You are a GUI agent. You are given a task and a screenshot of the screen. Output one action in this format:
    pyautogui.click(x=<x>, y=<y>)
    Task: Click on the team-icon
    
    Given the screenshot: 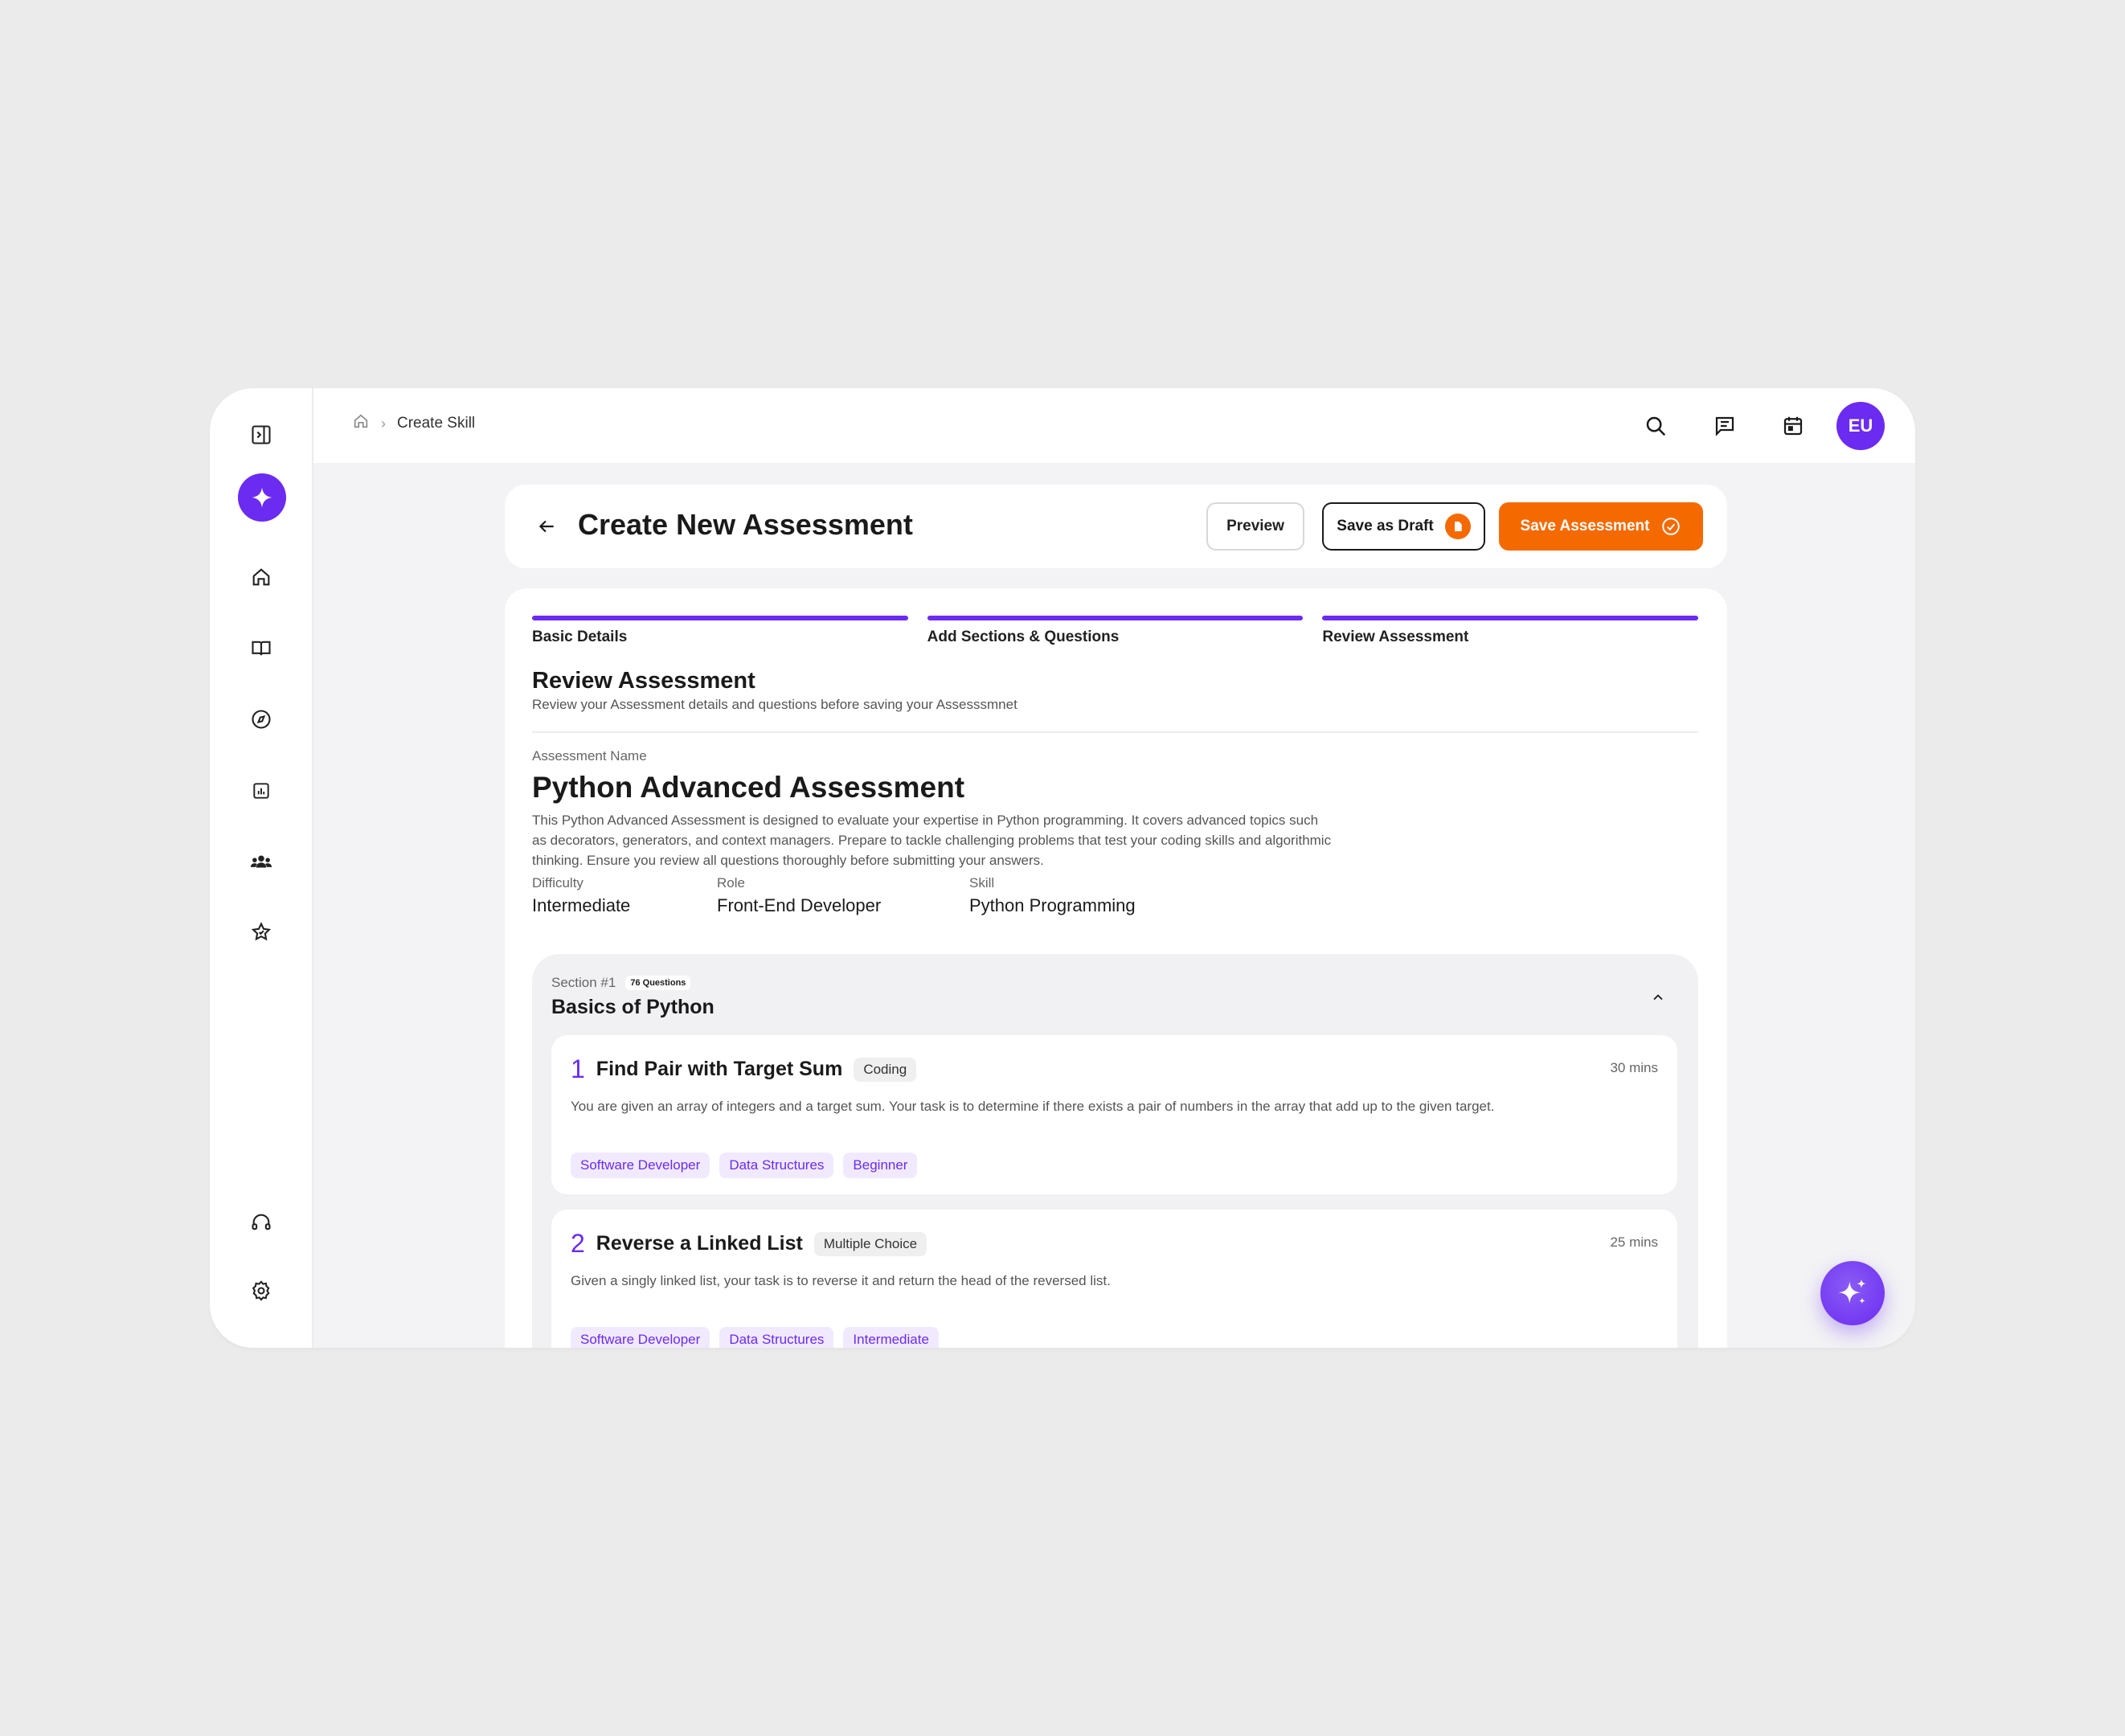 What is the action you would take?
    pyautogui.click(x=261, y=861)
    